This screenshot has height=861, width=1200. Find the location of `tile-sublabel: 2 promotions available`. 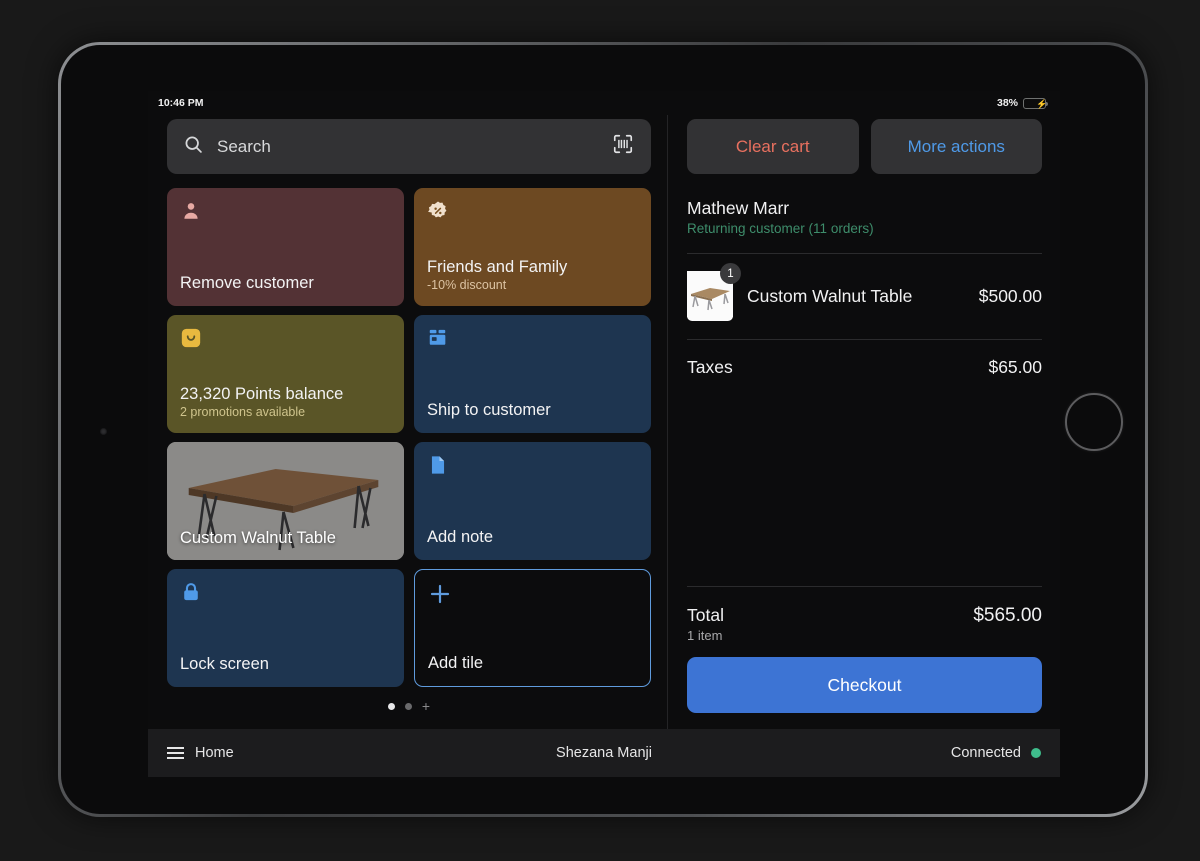

tile-sublabel: 2 promotions available is located at coordinates (243, 412).